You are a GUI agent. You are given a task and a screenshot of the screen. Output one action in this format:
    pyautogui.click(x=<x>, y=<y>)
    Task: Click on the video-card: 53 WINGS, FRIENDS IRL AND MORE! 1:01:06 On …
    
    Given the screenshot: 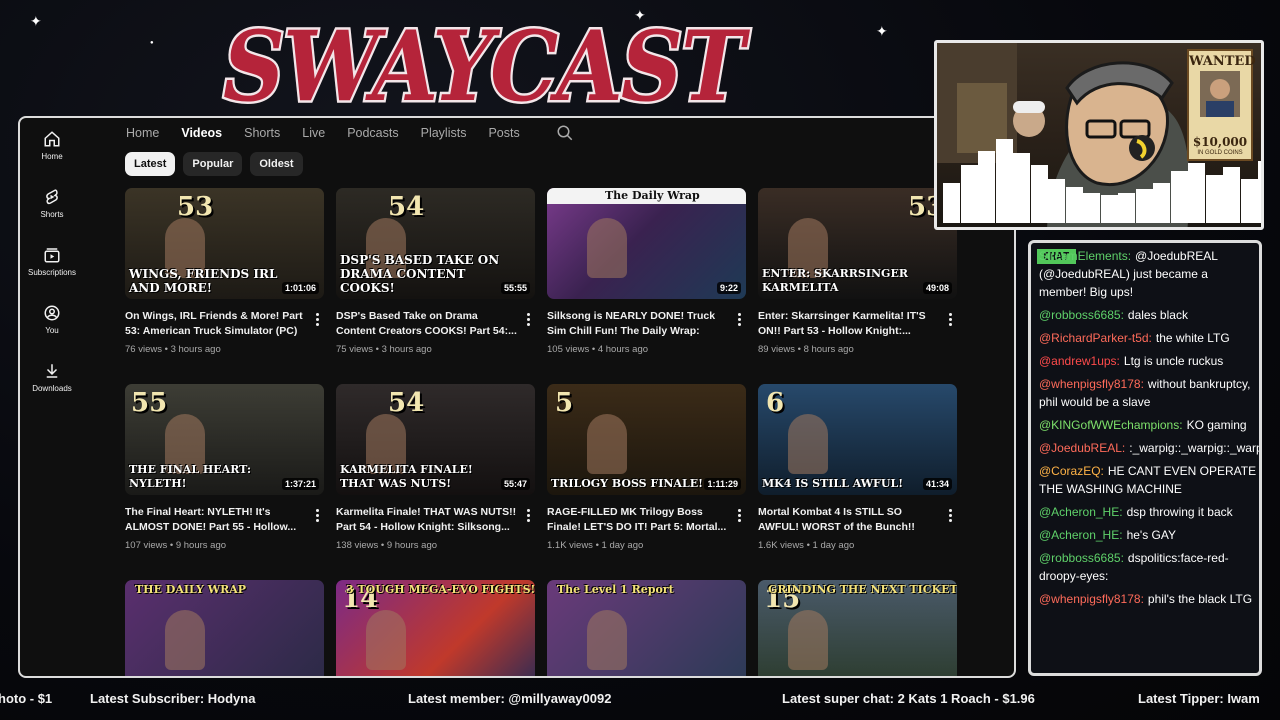 What is the action you would take?
    pyautogui.click(x=224, y=271)
    